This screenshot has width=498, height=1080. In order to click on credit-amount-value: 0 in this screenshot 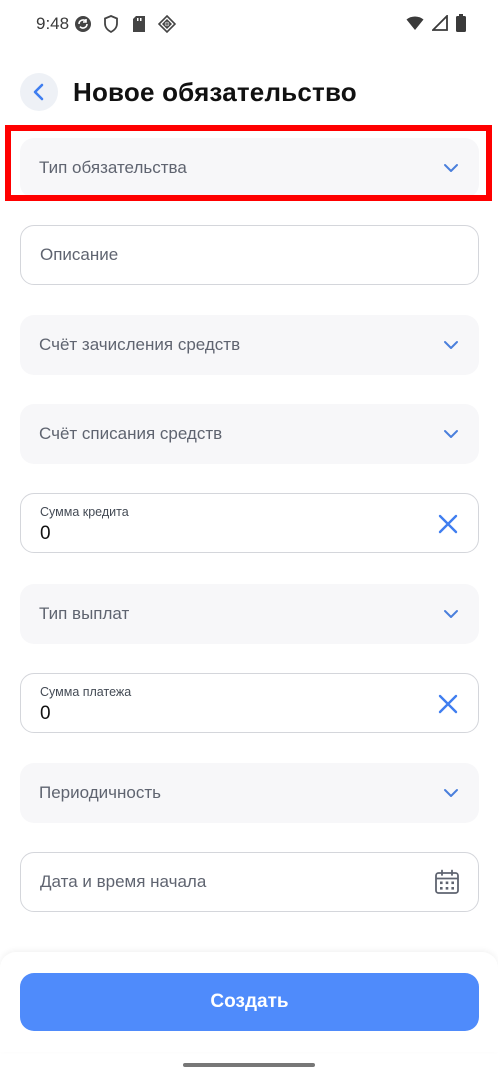, I will do `click(45, 533)`.